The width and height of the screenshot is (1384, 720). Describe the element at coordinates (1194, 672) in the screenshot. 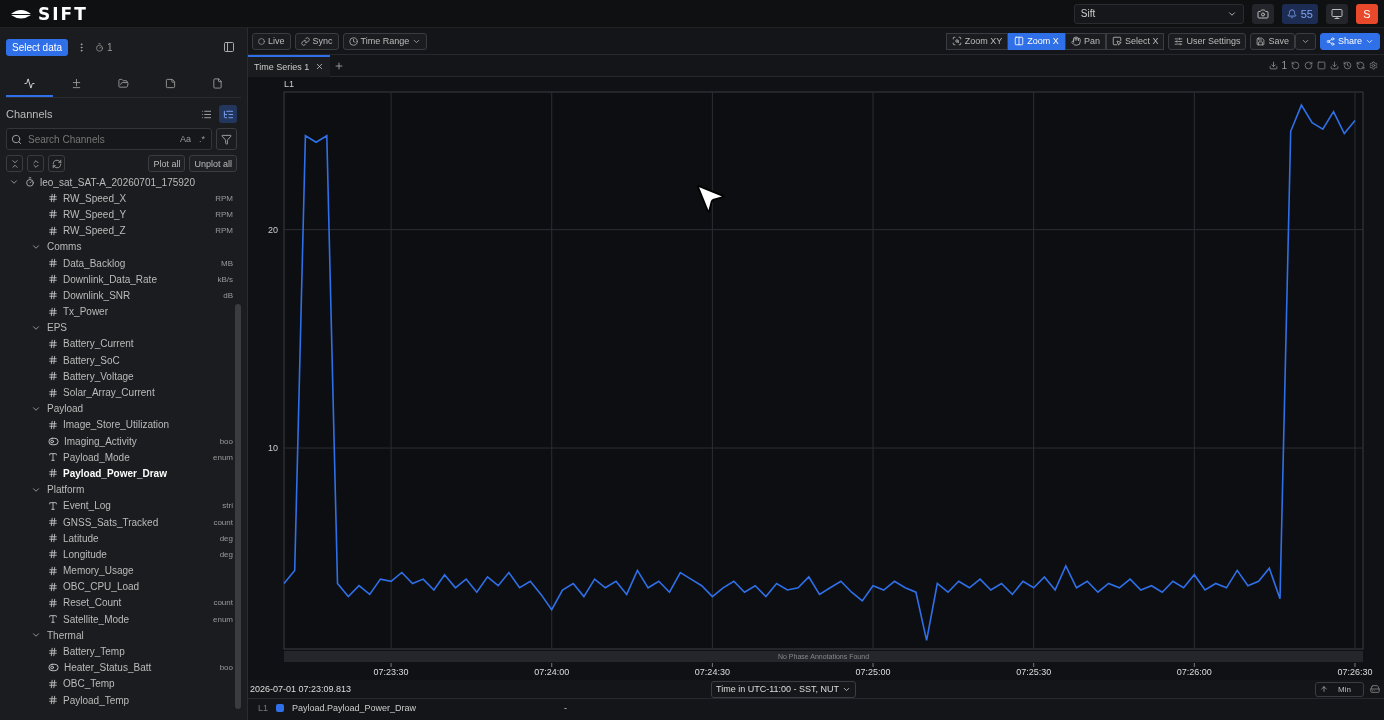

I see `x-tick-label: 07:26:00` at that location.